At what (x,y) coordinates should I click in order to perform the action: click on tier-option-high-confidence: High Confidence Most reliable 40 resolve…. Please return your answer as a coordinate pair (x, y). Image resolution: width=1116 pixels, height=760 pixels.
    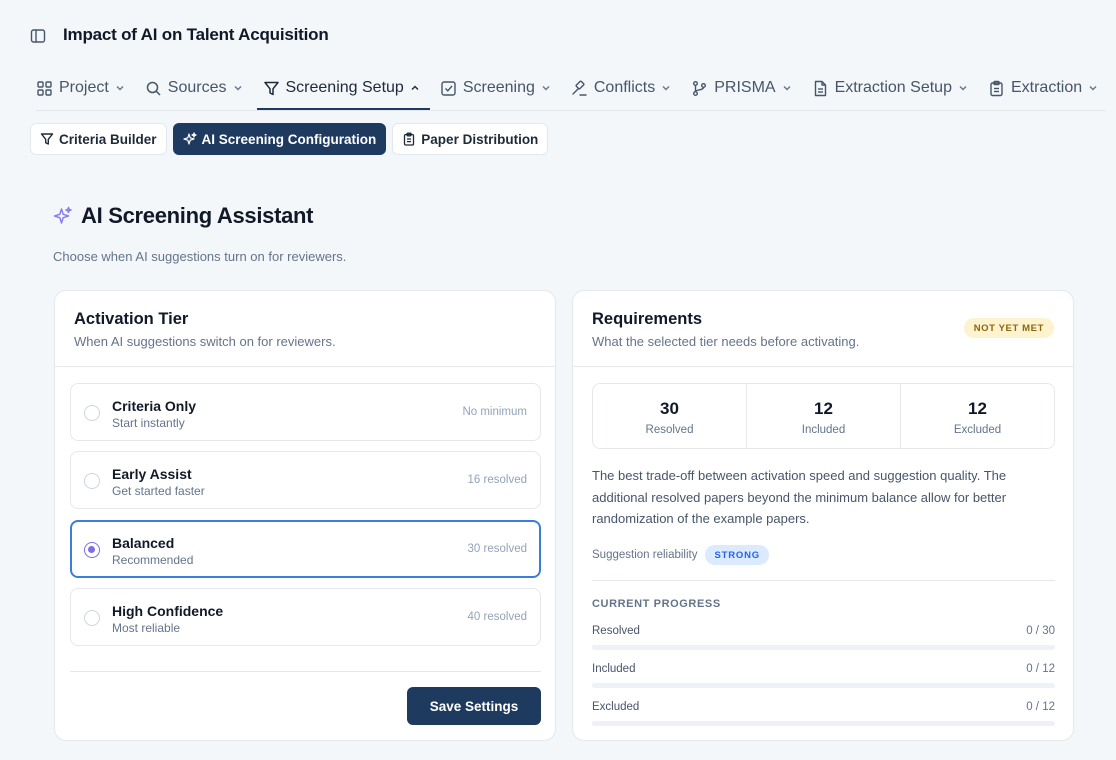
    Looking at the image, I should click on (305, 617).